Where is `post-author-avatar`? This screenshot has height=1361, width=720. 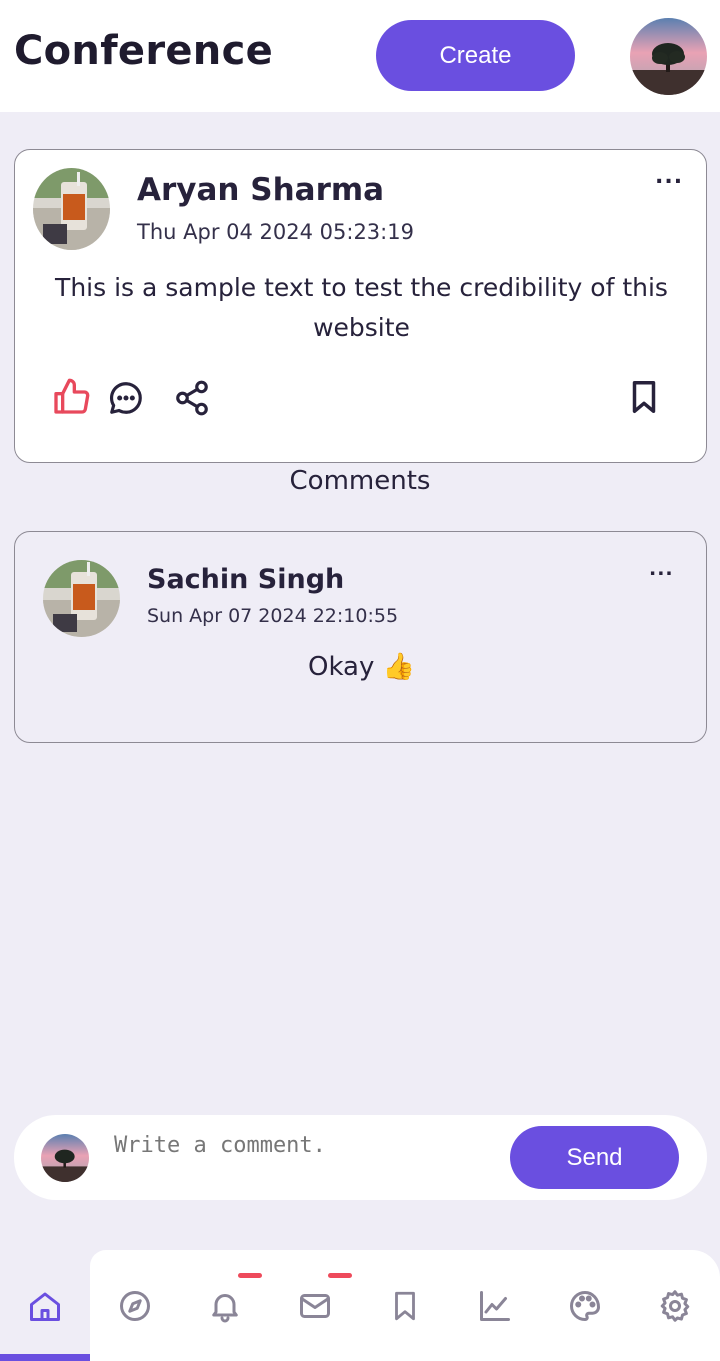
post-author-avatar is located at coordinates (71, 209).